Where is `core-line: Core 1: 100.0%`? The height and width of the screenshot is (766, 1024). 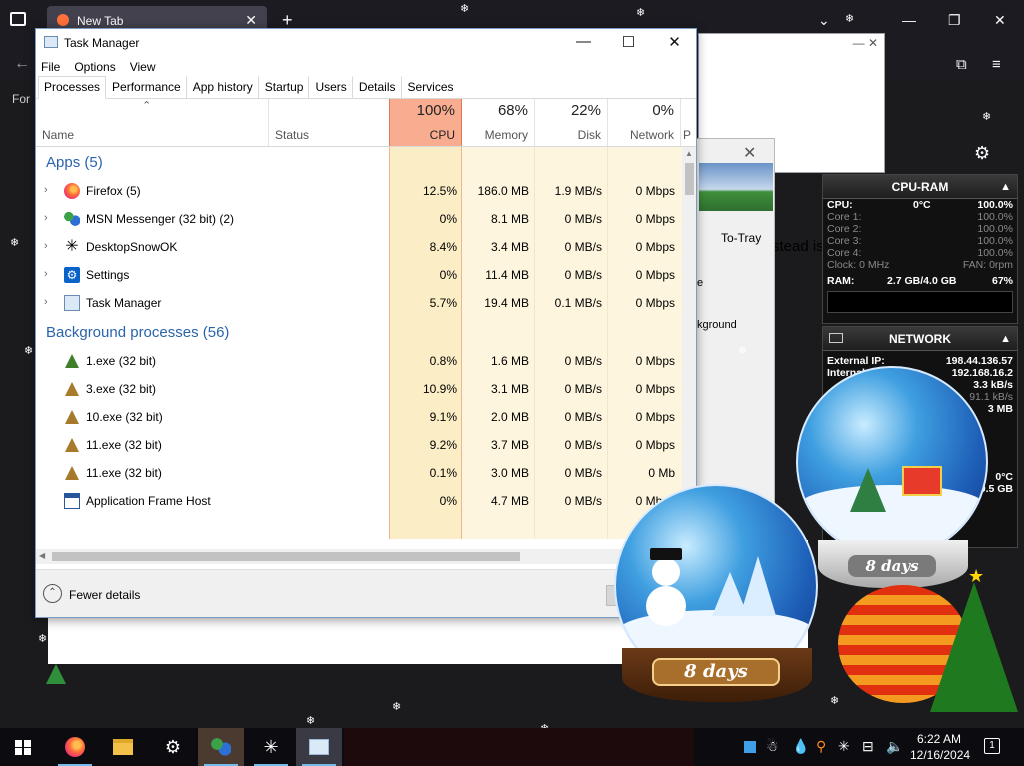 core-line: Core 1: 100.0% is located at coordinates (920, 217).